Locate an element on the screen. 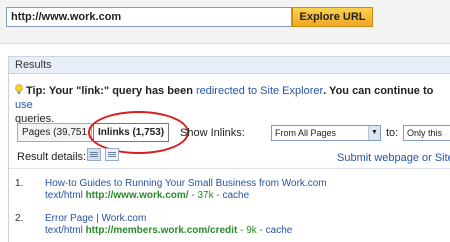 Image resolution: width=450 pixels, height=242 pixels. compact-view-icon is located at coordinates (112, 152).